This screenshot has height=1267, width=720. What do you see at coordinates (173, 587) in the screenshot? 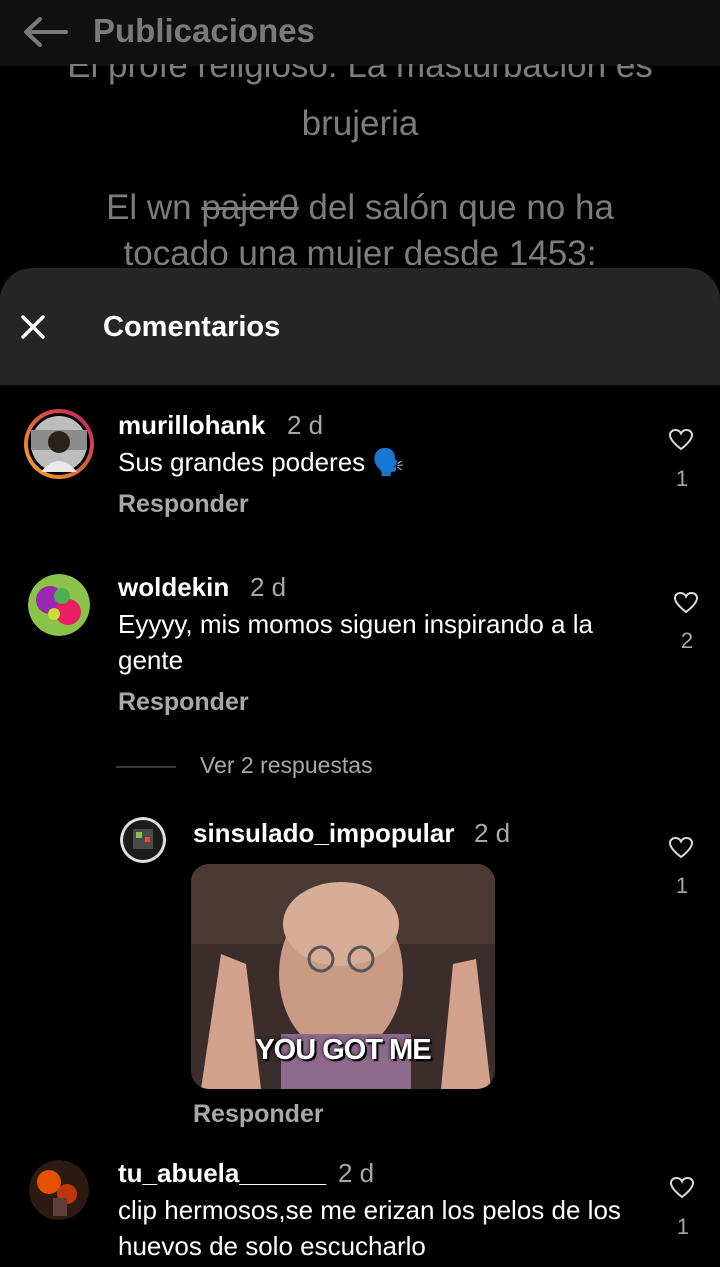
I see `comment-username: woldekin` at bounding box center [173, 587].